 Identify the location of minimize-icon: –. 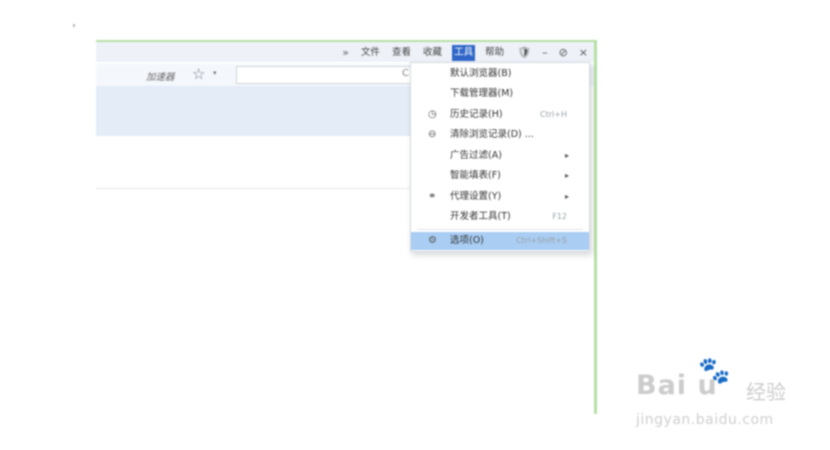
(545, 53).